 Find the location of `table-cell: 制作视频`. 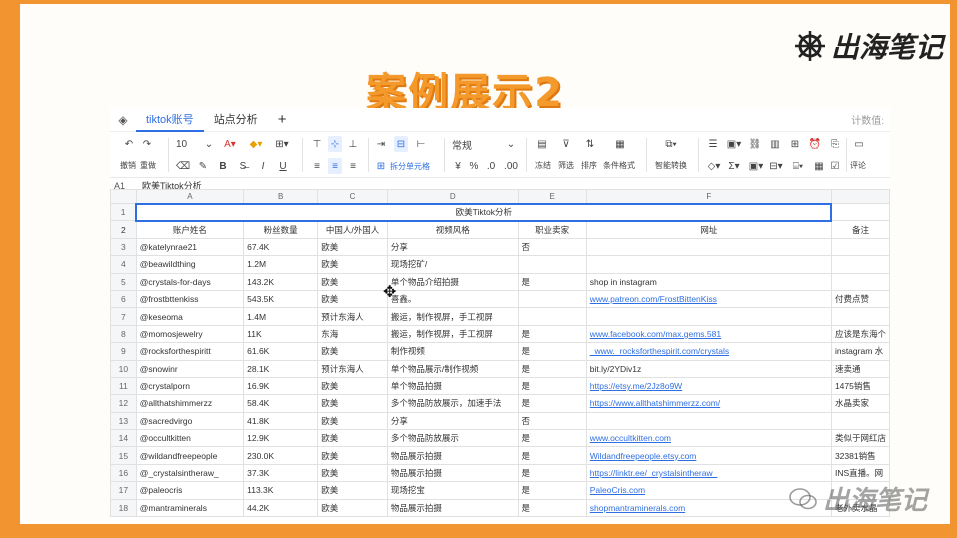

table-cell: 制作视频 is located at coordinates (452, 351).